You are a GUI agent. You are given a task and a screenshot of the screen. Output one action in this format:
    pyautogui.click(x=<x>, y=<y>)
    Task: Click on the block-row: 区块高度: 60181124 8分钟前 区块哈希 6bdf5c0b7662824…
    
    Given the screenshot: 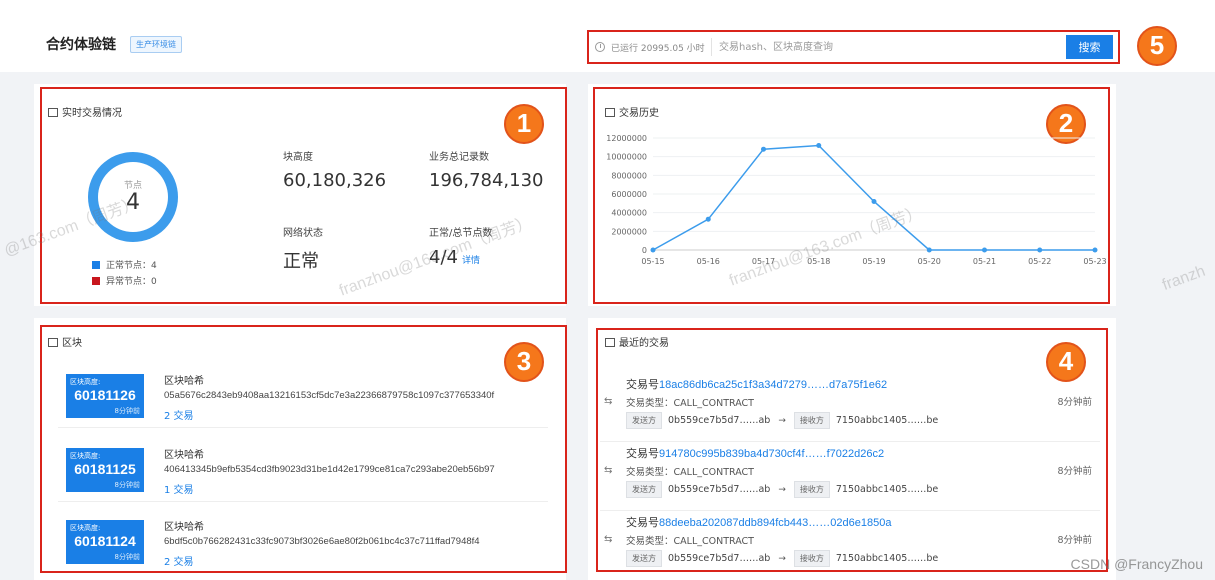 What is the action you would take?
    pyautogui.click(x=303, y=542)
    